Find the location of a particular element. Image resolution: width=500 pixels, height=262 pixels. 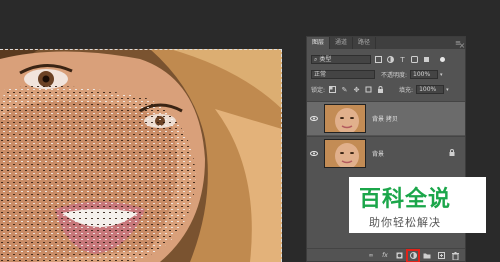

fill-label: 填充: is located at coordinates (406, 90).